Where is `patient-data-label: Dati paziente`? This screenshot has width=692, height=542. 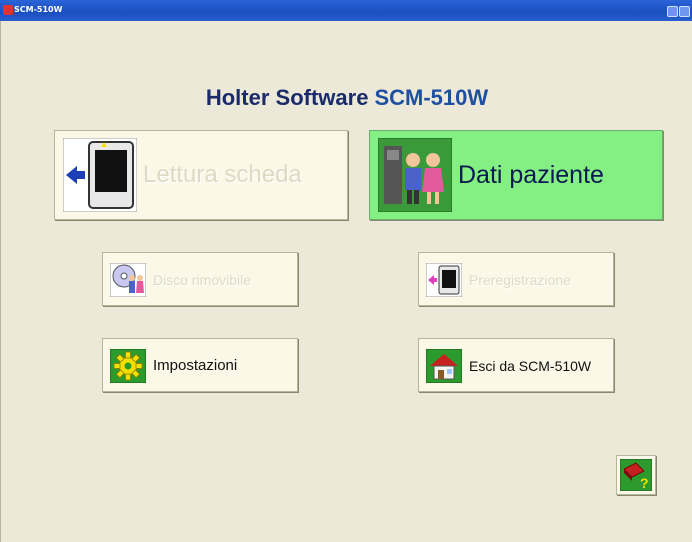 patient-data-label: Dati paziente is located at coordinates (531, 175).